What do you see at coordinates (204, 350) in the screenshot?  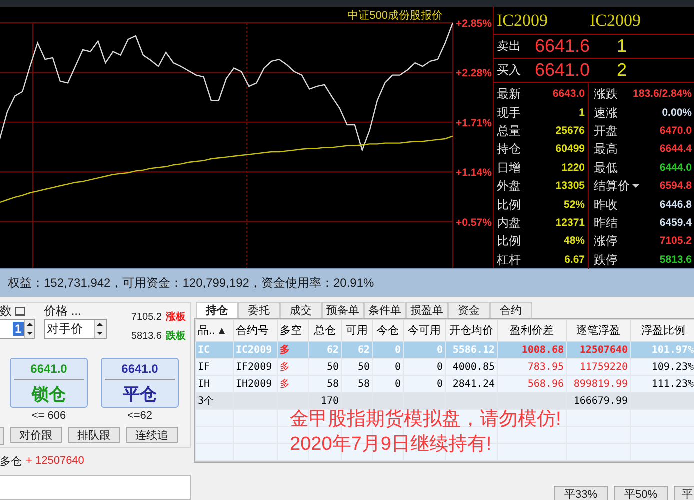 I see `table-cell: IC` at bounding box center [204, 350].